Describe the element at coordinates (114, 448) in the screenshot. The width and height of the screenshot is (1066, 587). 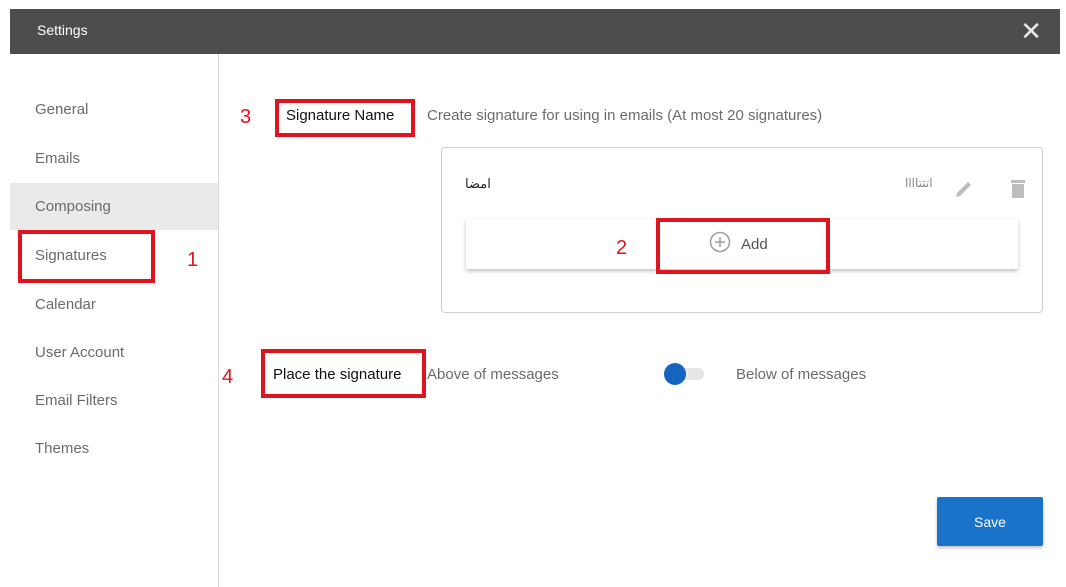
I see `sidebar-item-themes: Themes` at that location.